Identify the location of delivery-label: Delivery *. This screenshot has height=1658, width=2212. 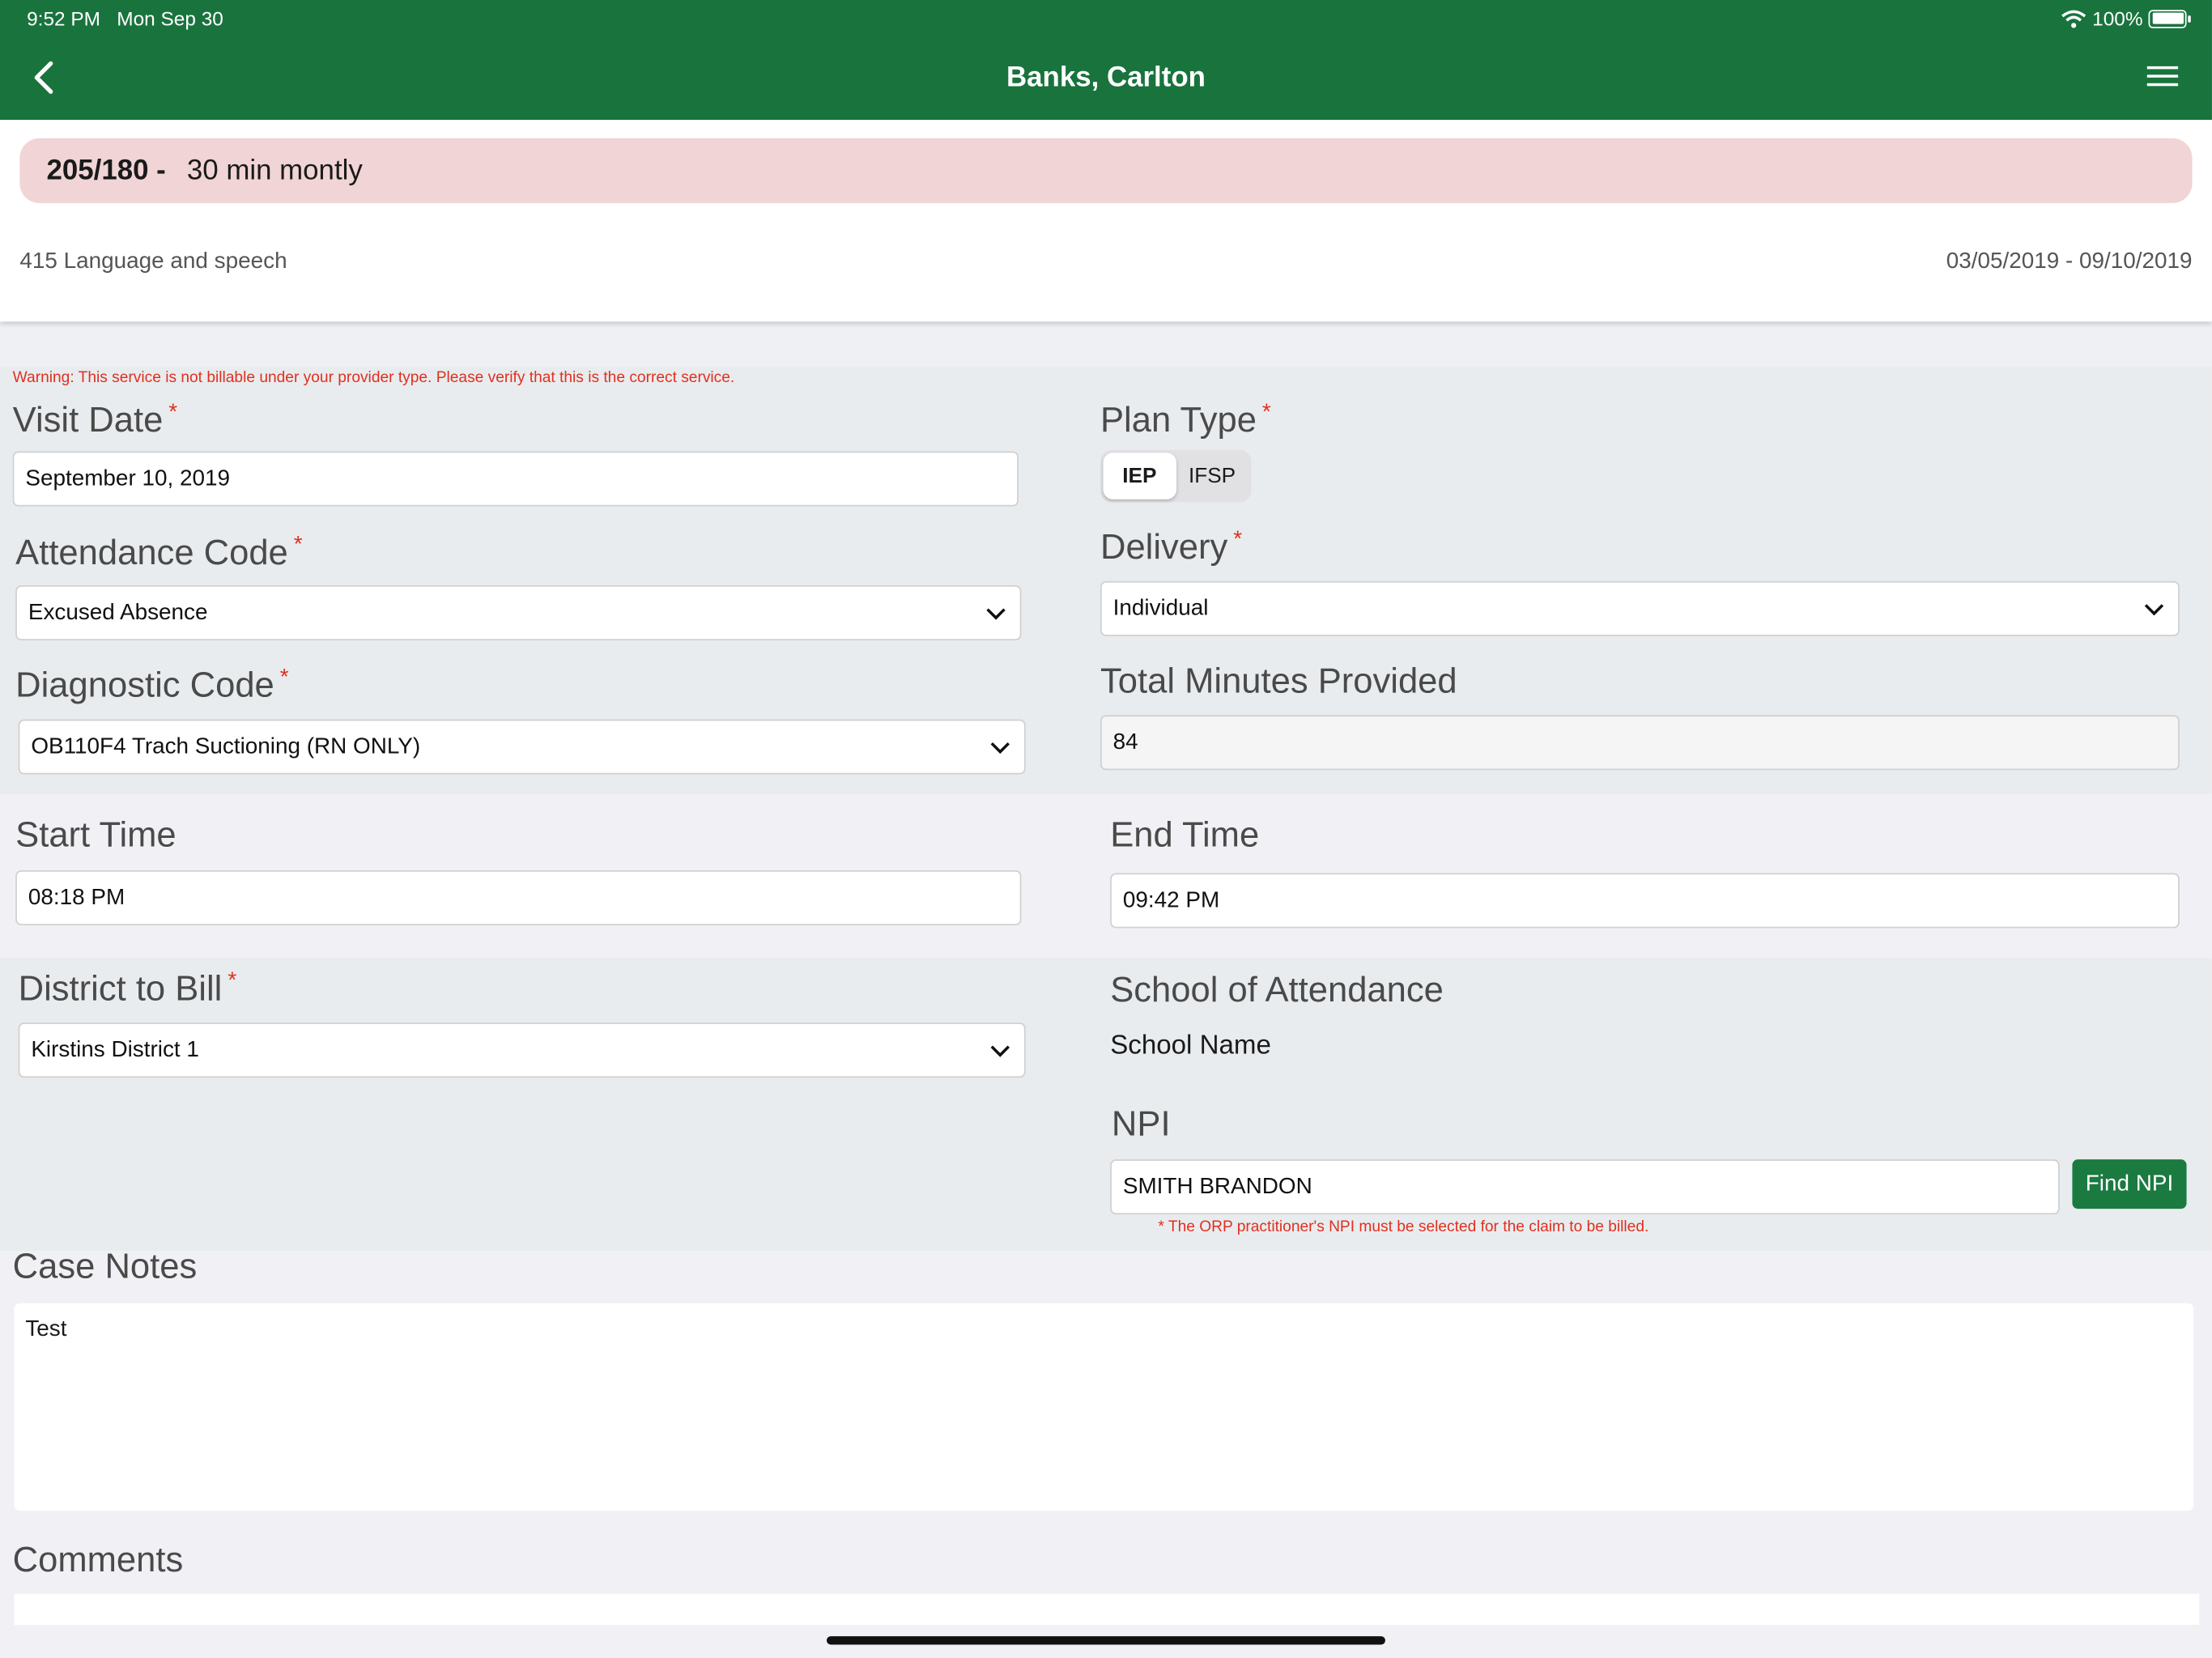
(1171, 547).